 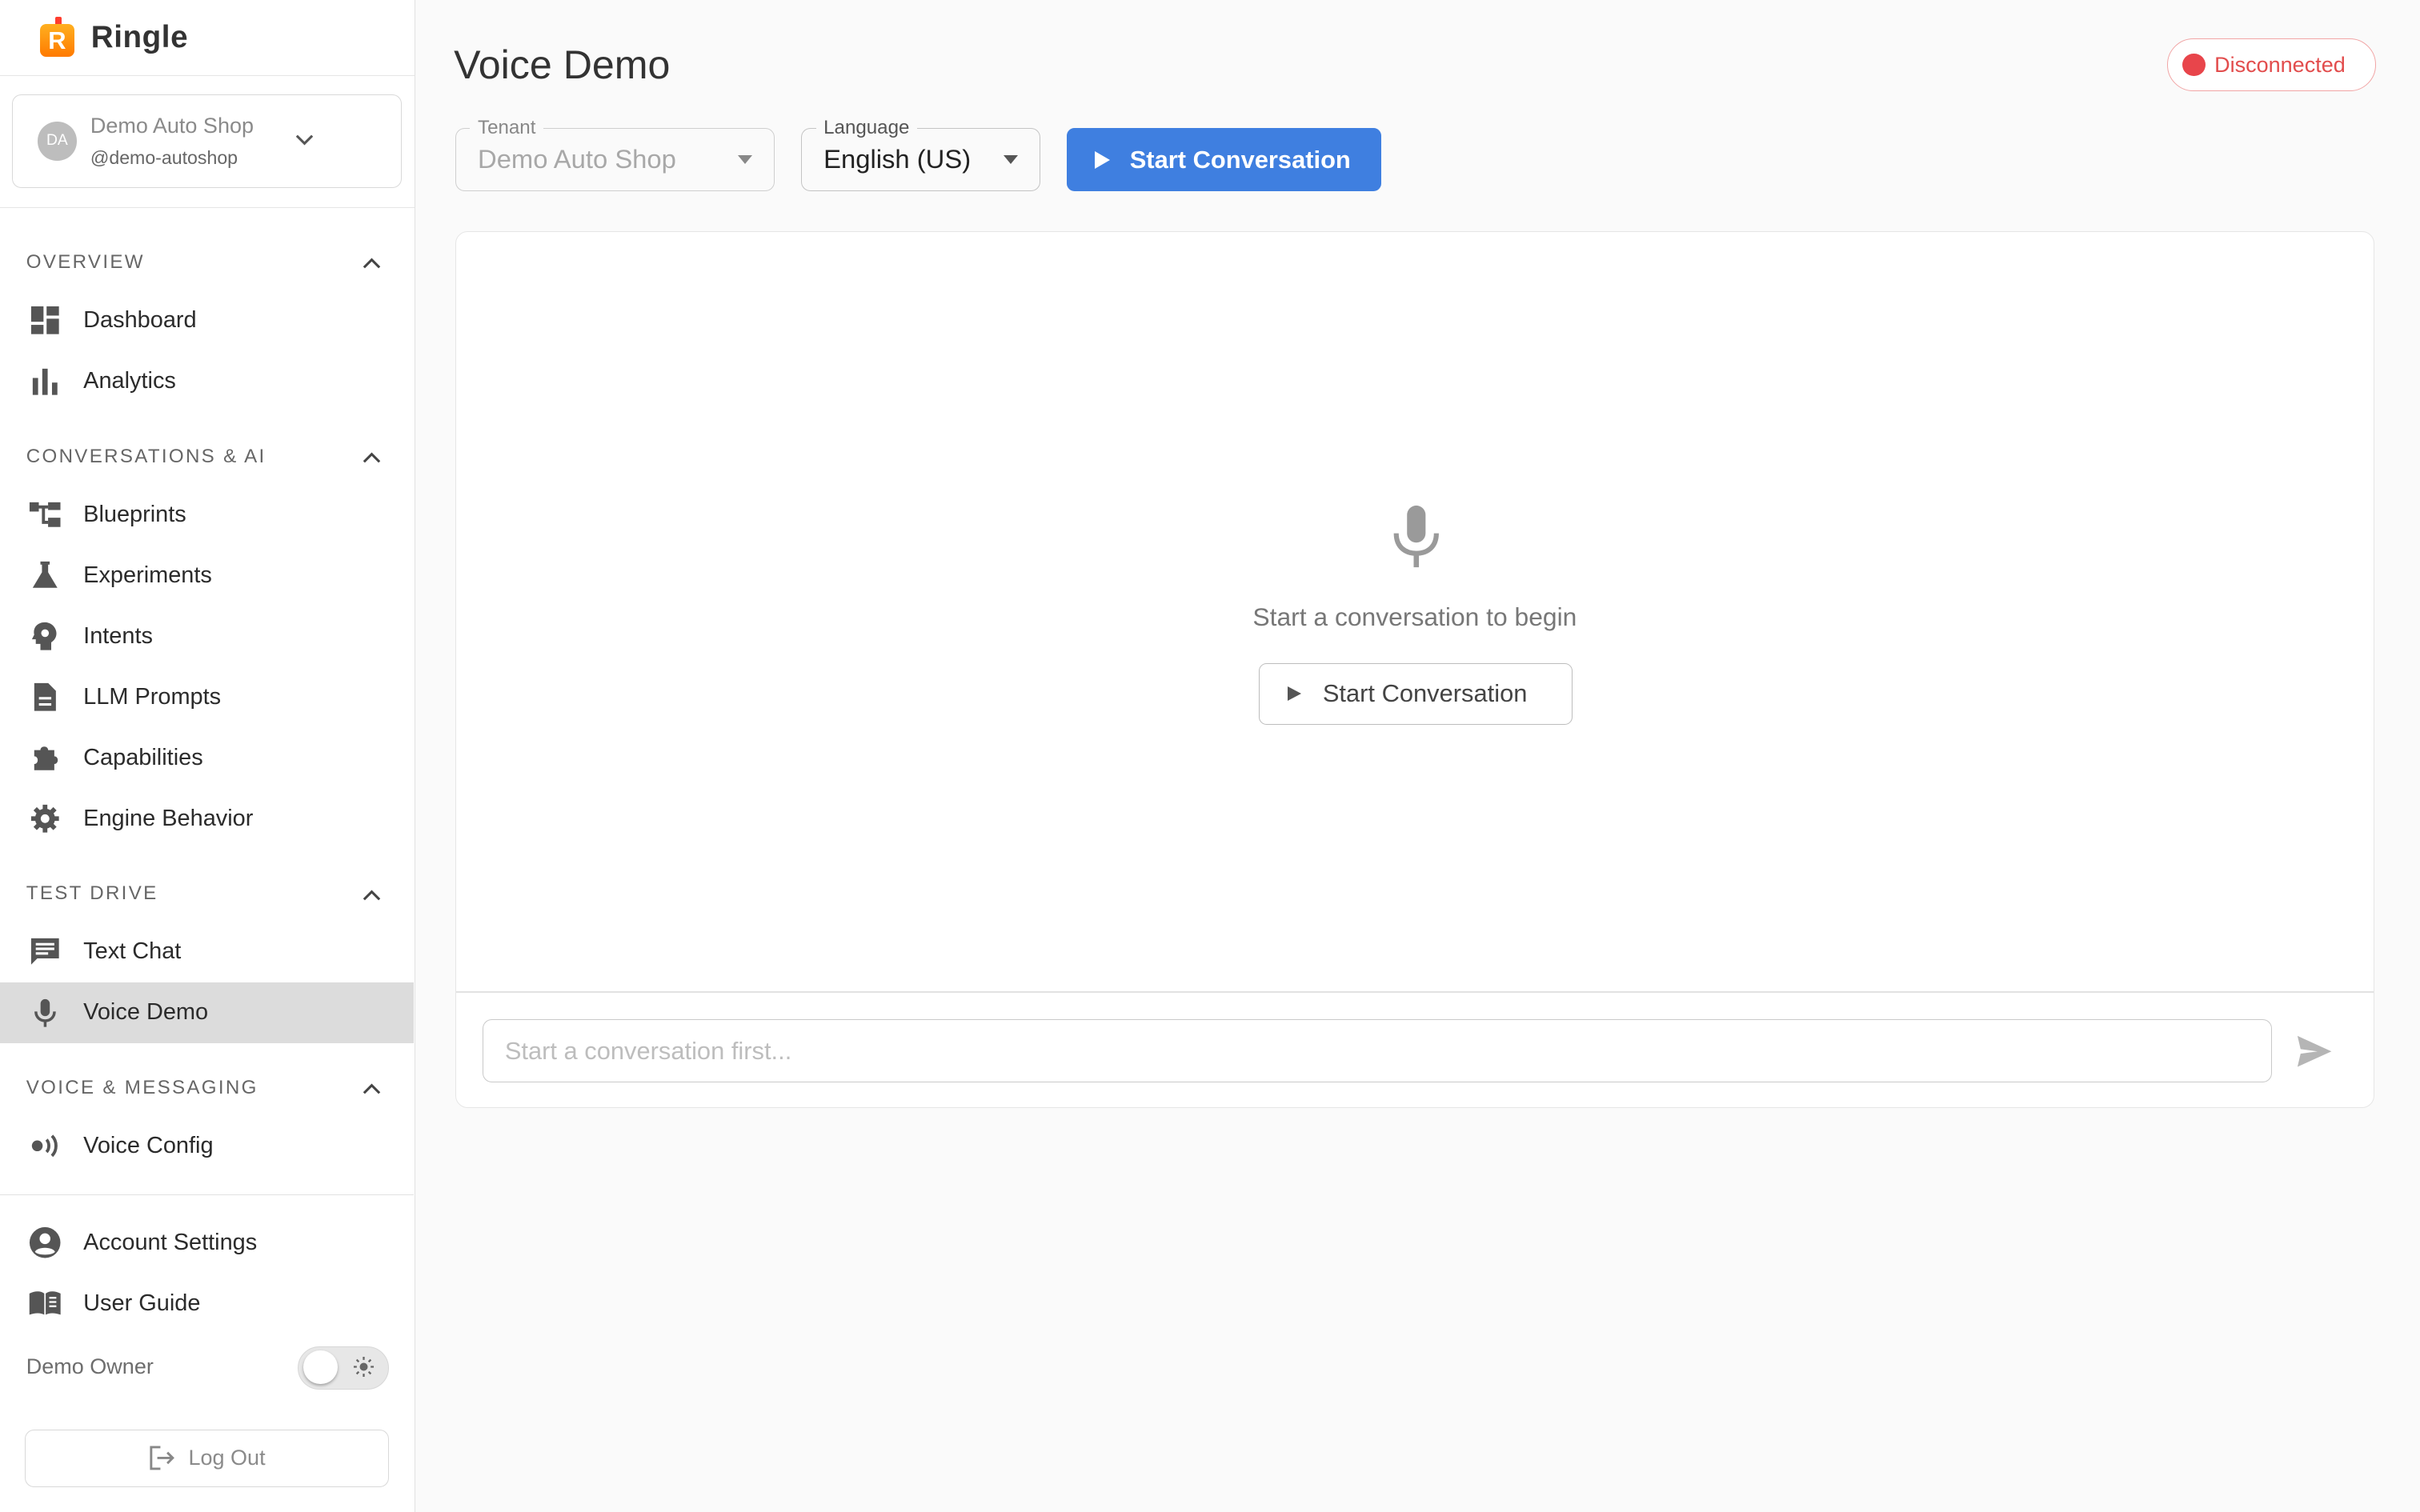 I want to click on section-conversations-ai: CONVERSATIONS & AI, so click(x=207, y=456).